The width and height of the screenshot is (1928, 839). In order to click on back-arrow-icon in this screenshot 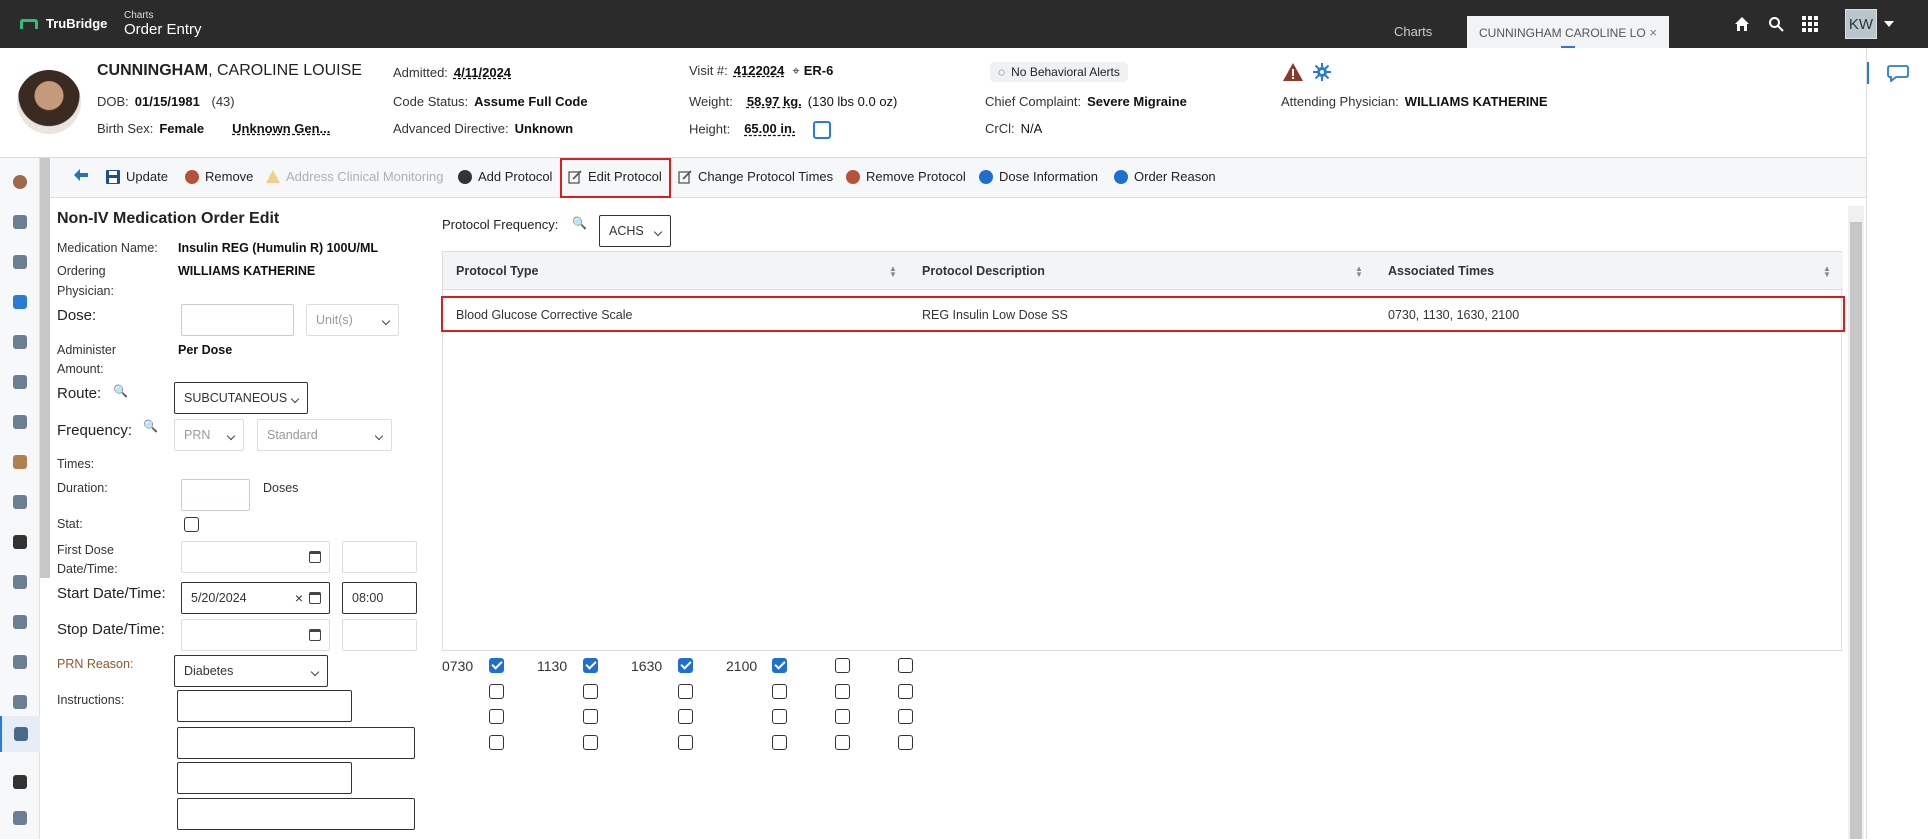, I will do `click(81, 175)`.